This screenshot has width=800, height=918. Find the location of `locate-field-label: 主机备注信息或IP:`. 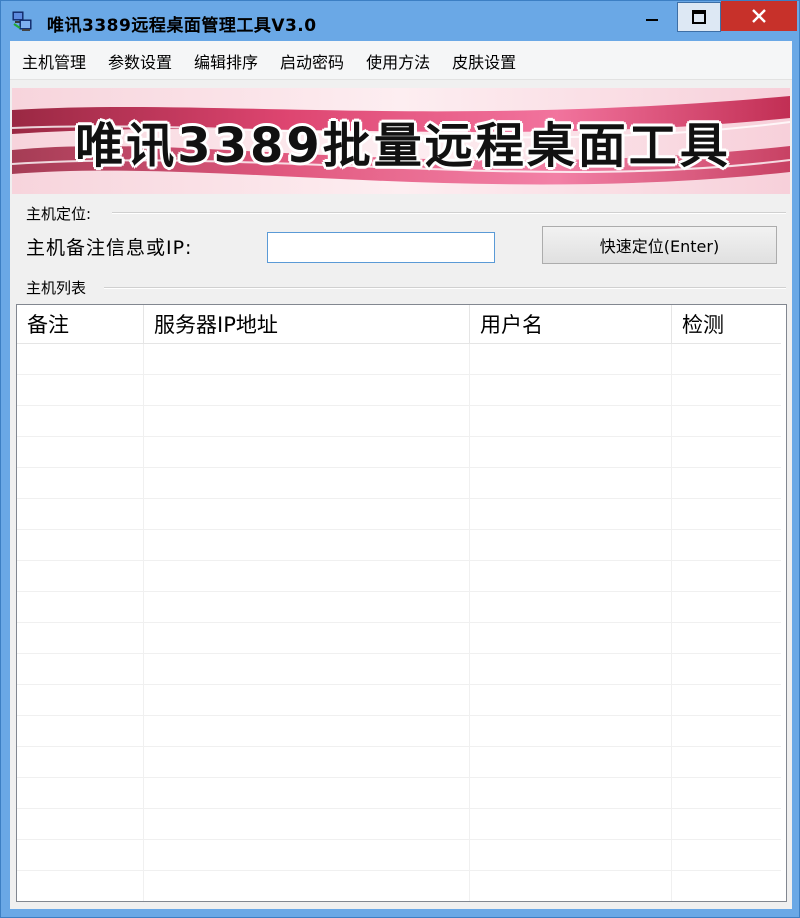

locate-field-label: 主机备注信息或IP: is located at coordinates (109, 248).